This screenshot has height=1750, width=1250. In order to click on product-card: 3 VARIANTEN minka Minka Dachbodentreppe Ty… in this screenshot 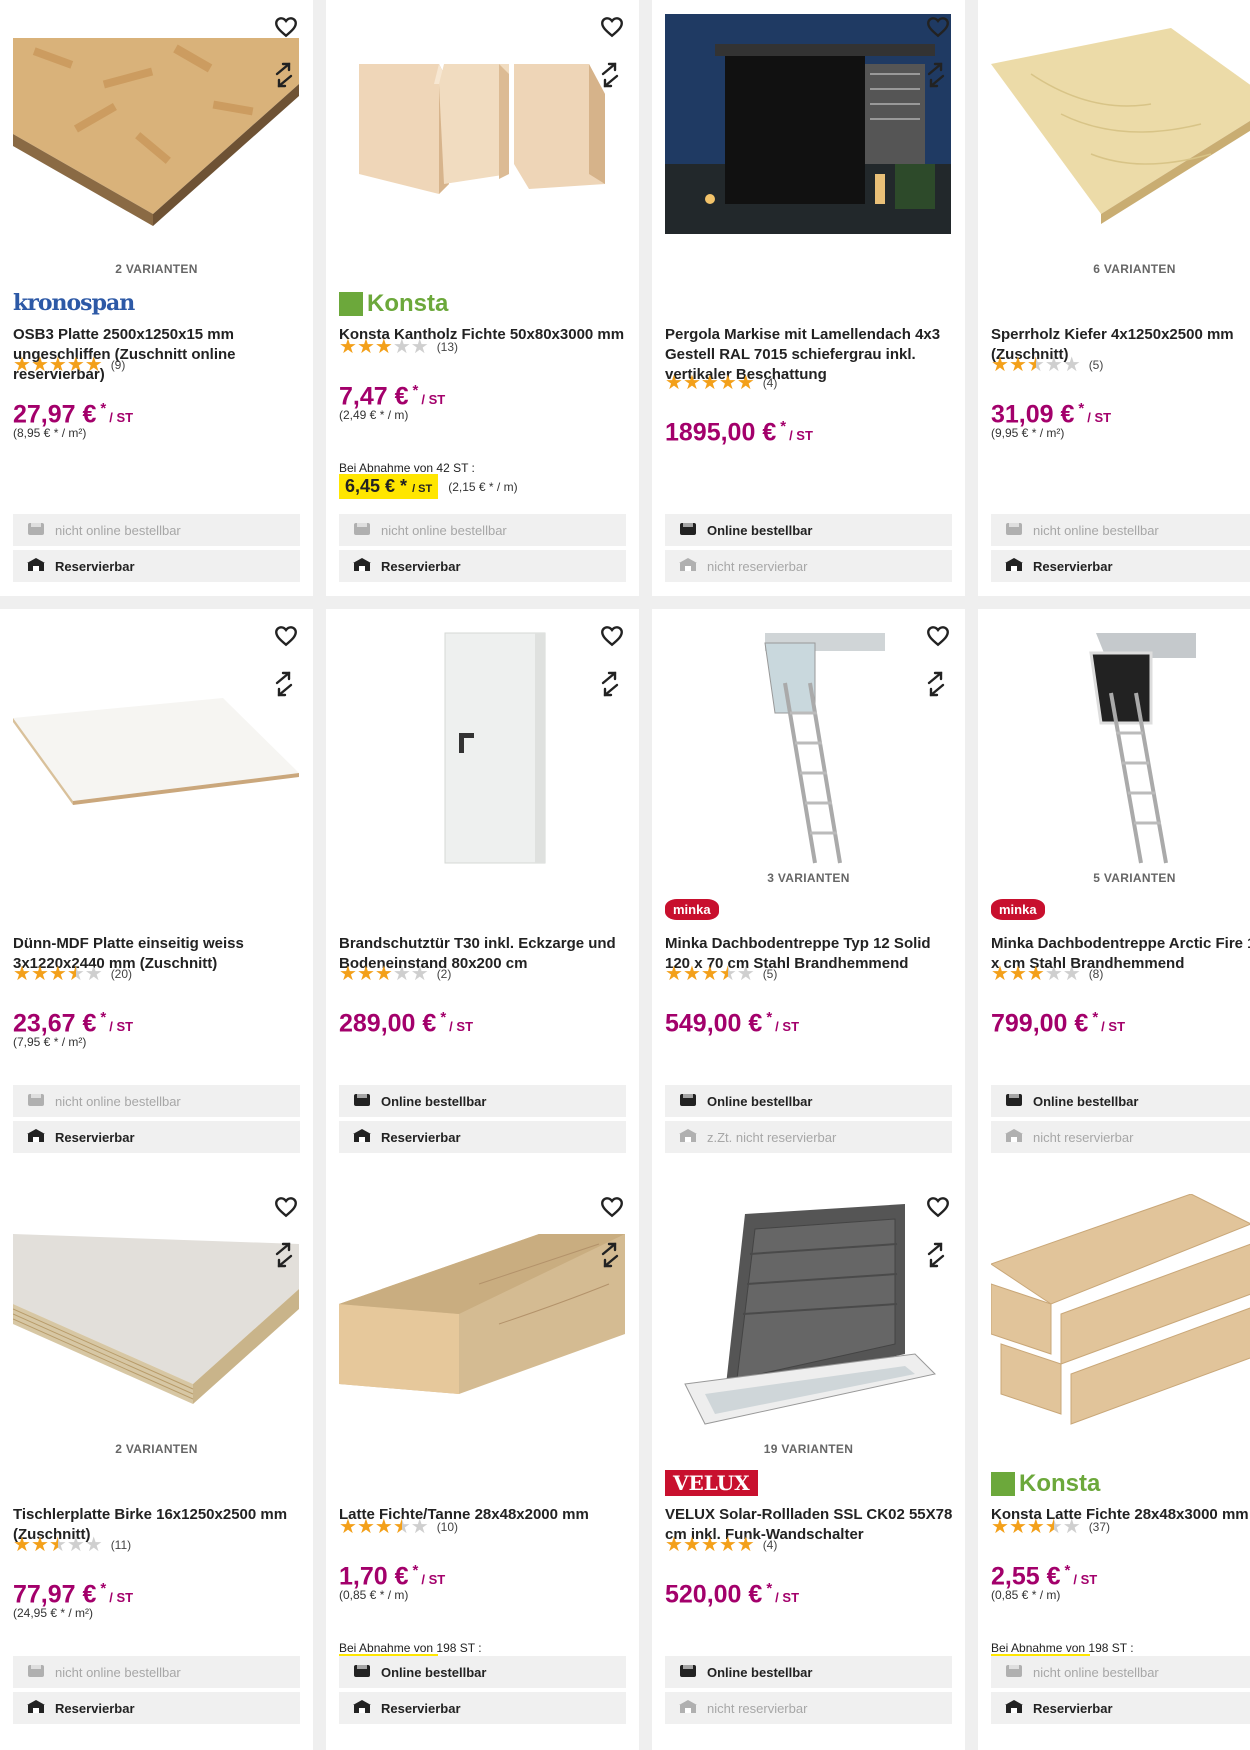, I will do `click(808, 907)`.